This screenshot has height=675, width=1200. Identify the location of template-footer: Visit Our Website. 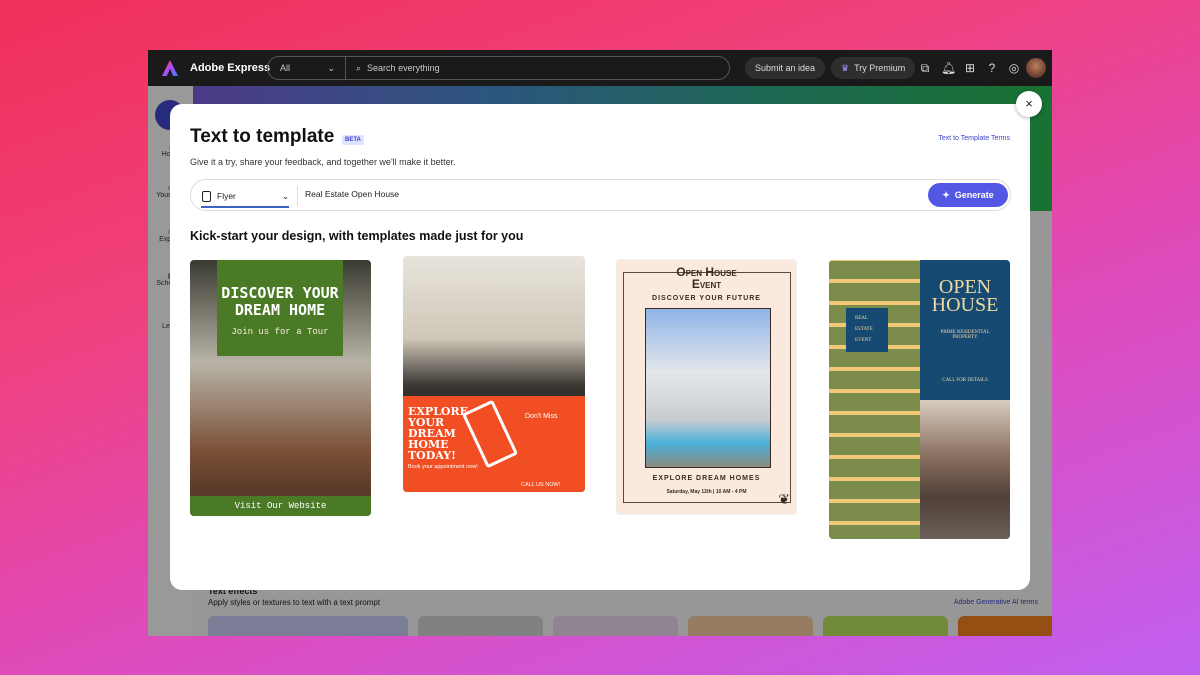
(280, 506).